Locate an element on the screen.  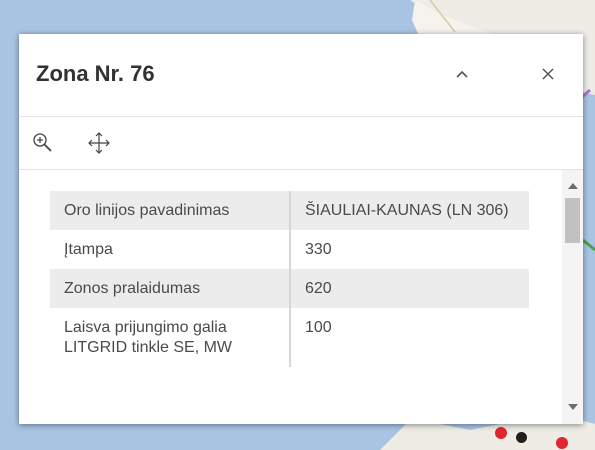
collapse-button is located at coordinates (462, 74).